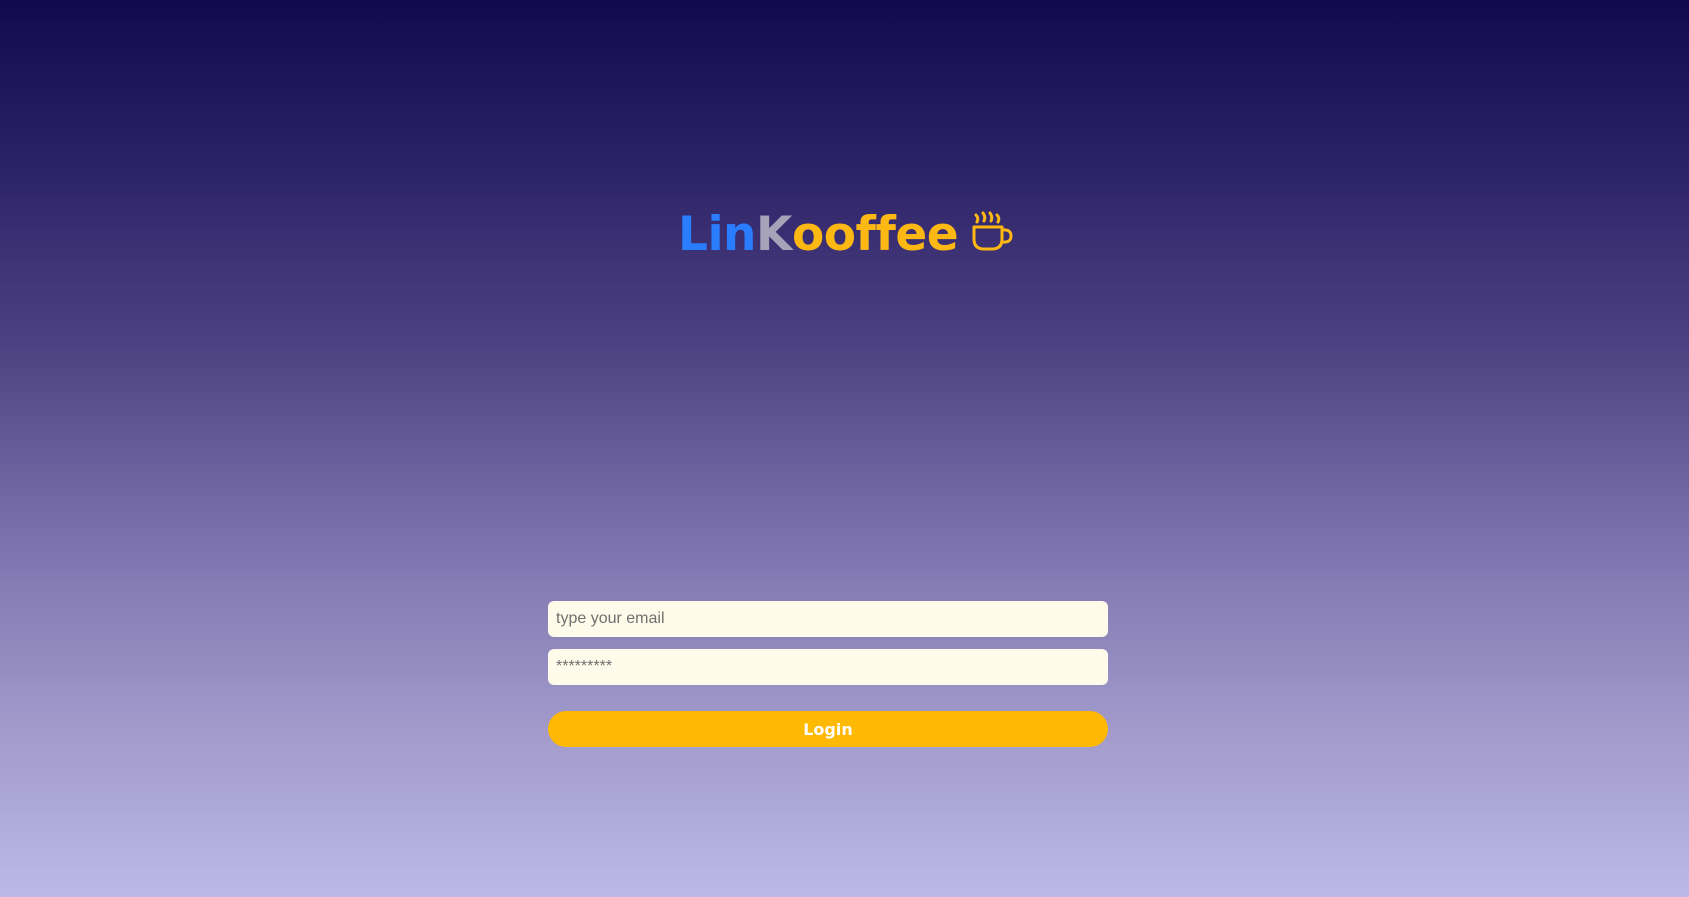 The height and width of the screenshot is (897, 1689). What do you see at coordinates (828, 619) in the screenshot?
I see `email-input` at bounding box center [828, 619].